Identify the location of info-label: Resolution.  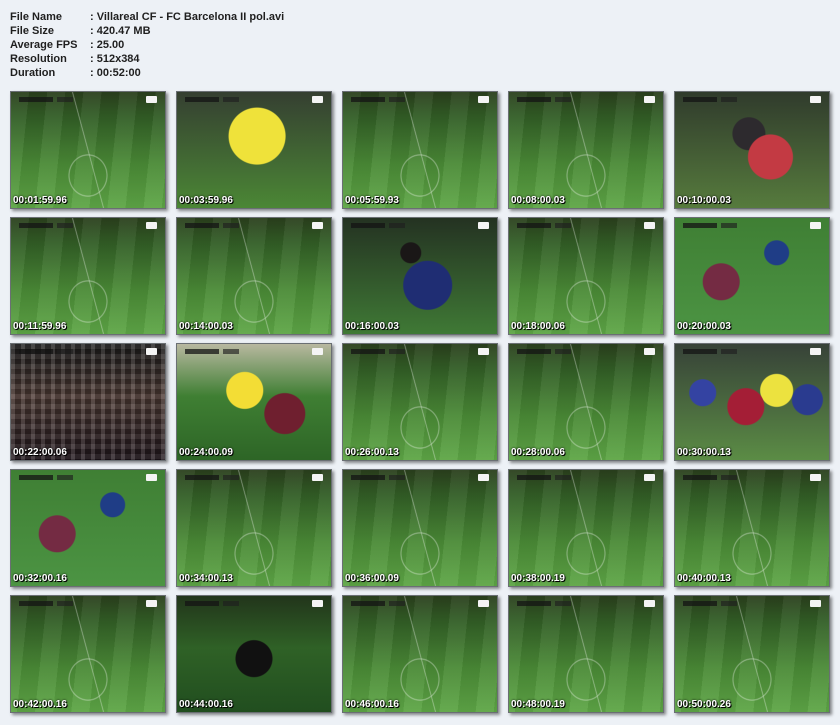
(38, 59).